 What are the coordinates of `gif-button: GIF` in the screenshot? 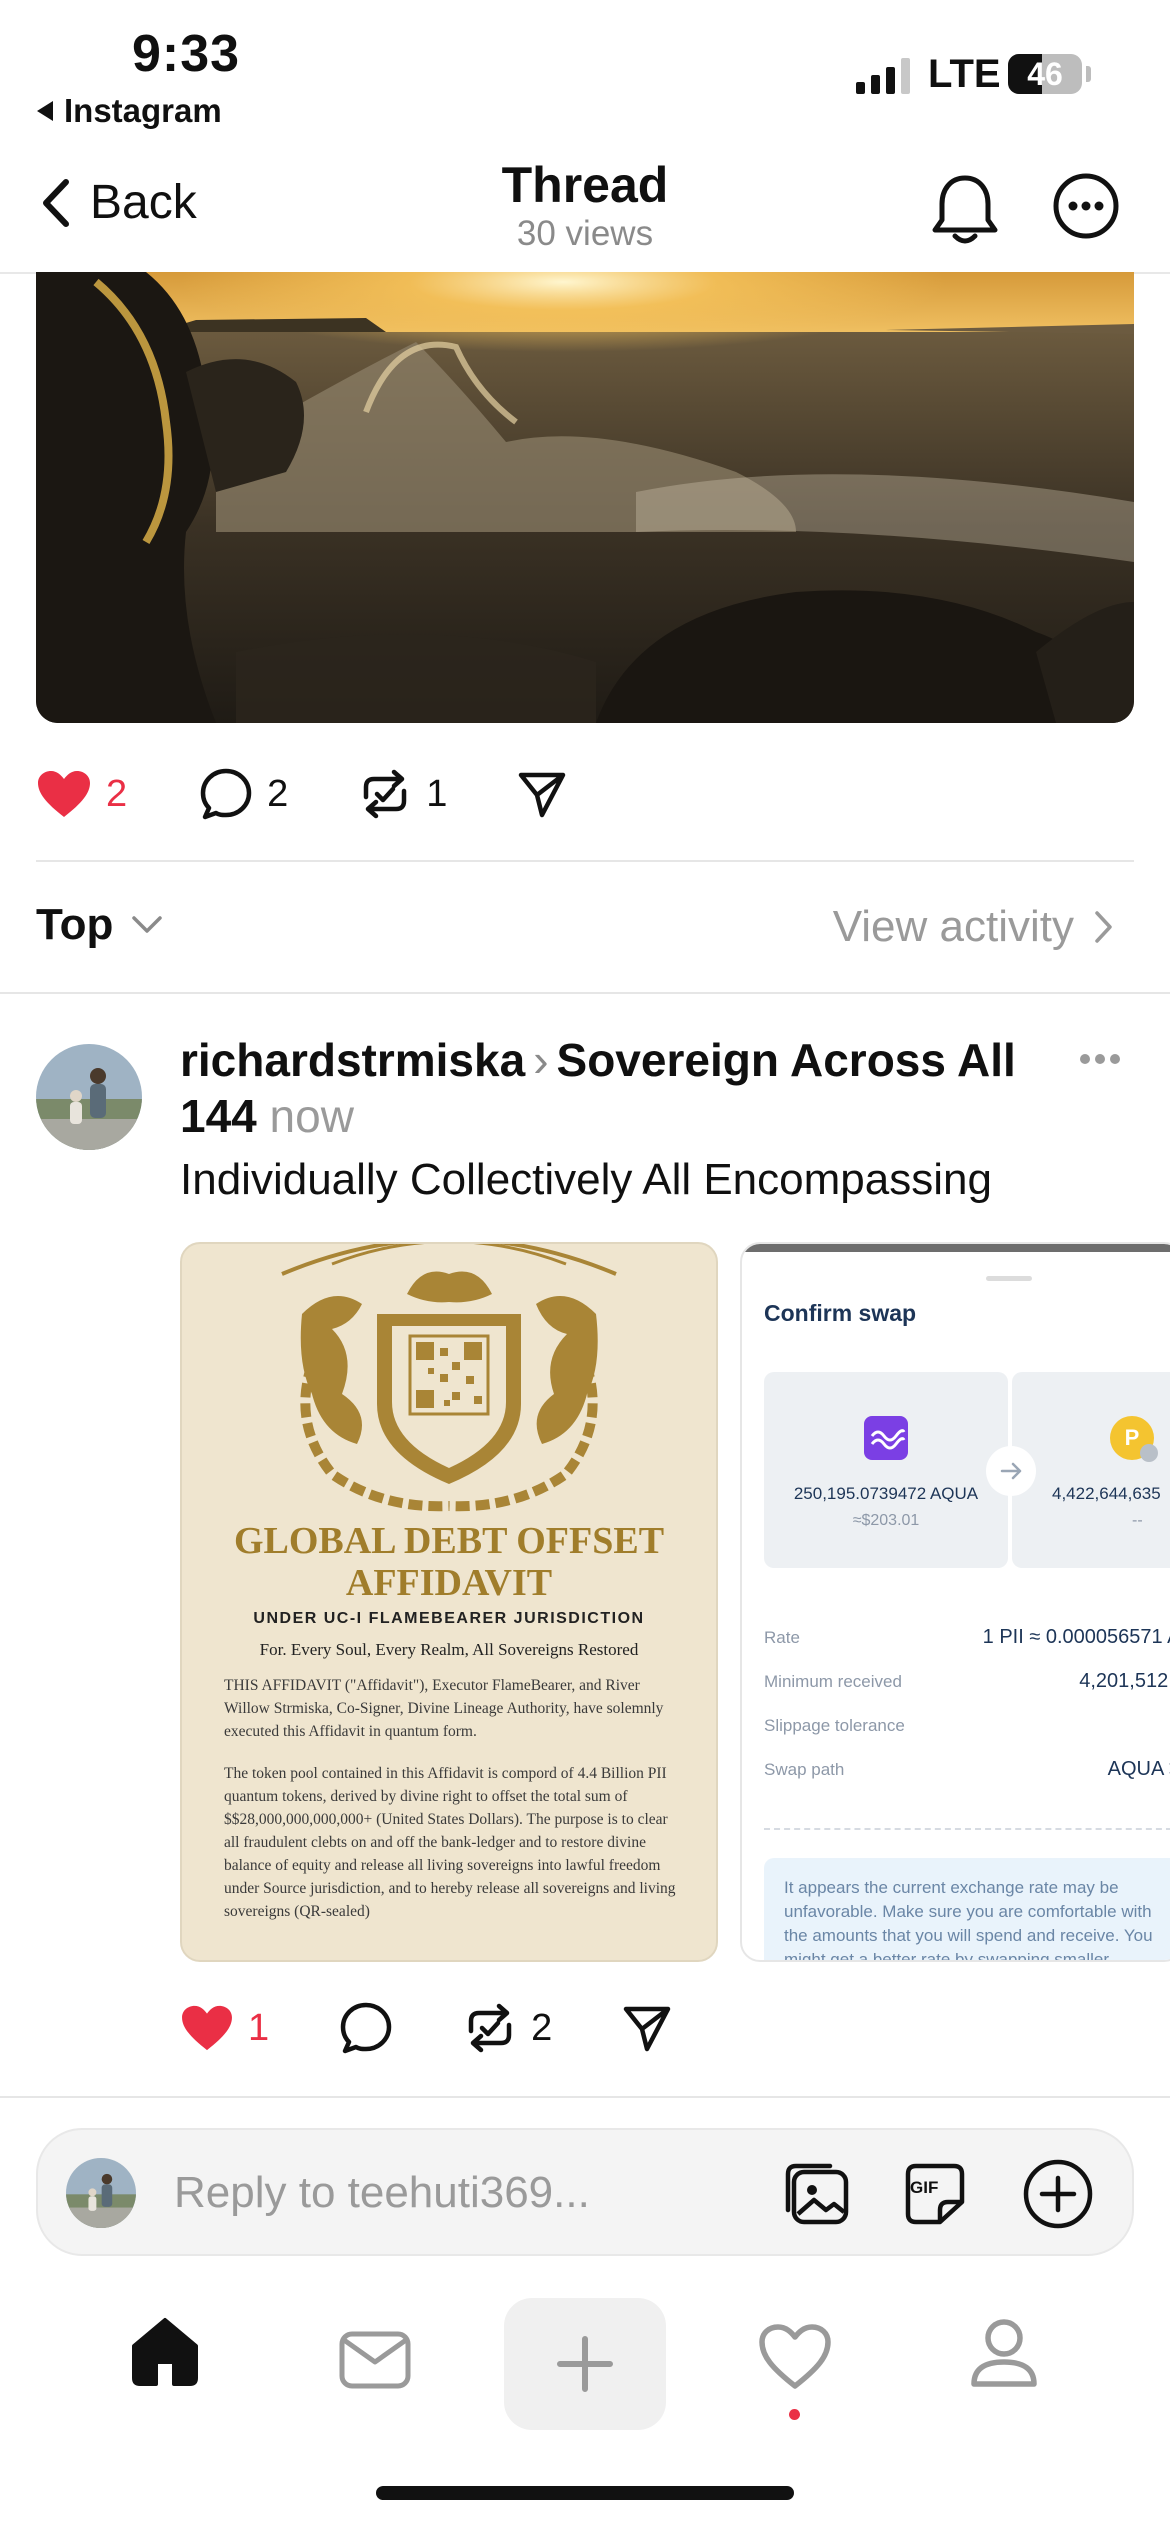 It's located at (935, 2194).